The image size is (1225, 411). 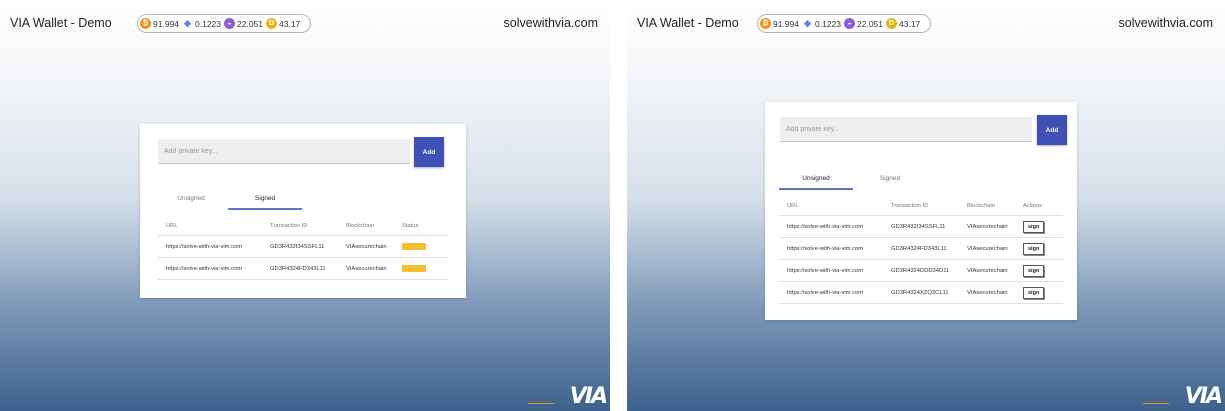 I want to click on col-status: Status, so click(x=410, y=225).